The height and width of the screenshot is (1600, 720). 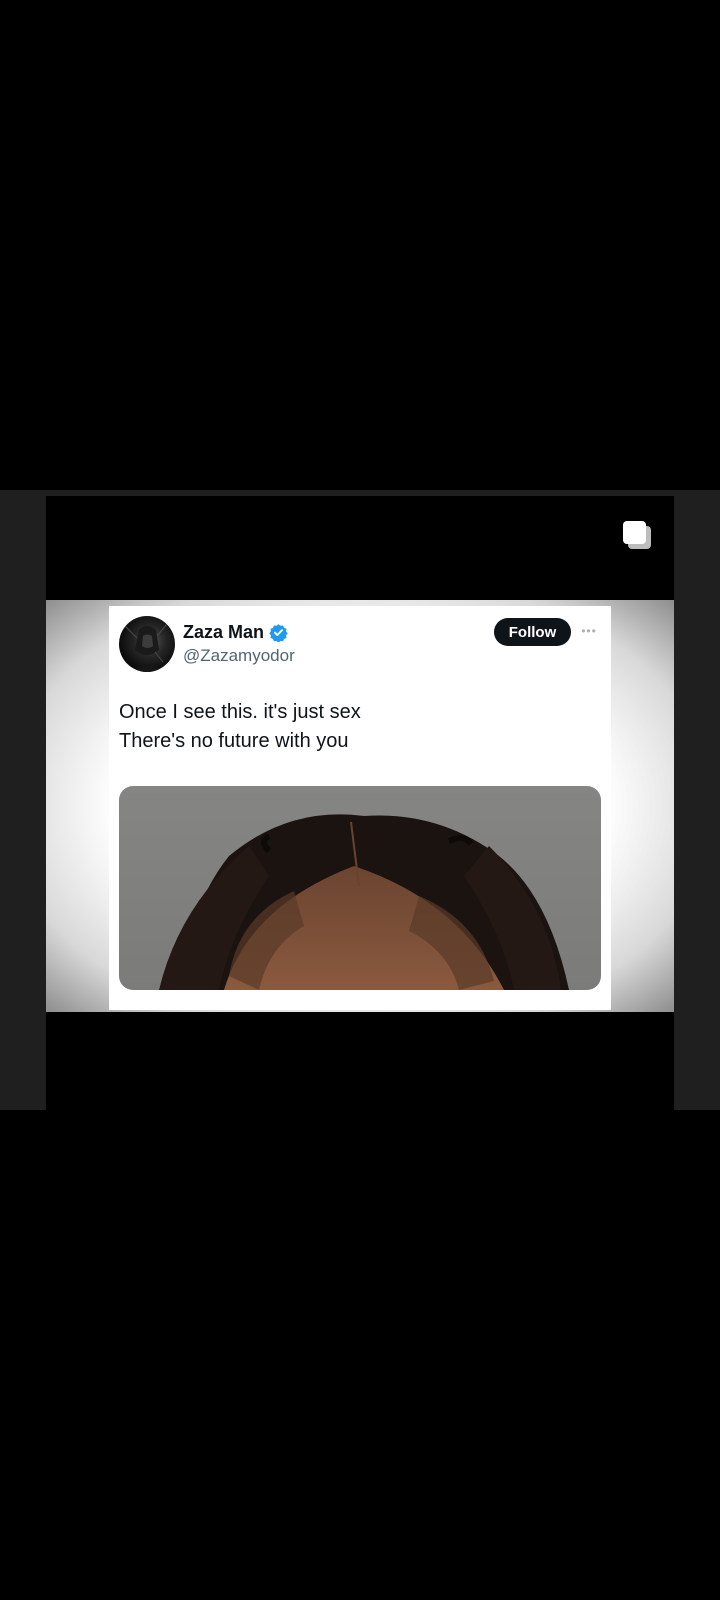 What do you see at coordinates (360, 888) in the screenshot?
I see `tweet-photo` at bounding box center [360, 888].